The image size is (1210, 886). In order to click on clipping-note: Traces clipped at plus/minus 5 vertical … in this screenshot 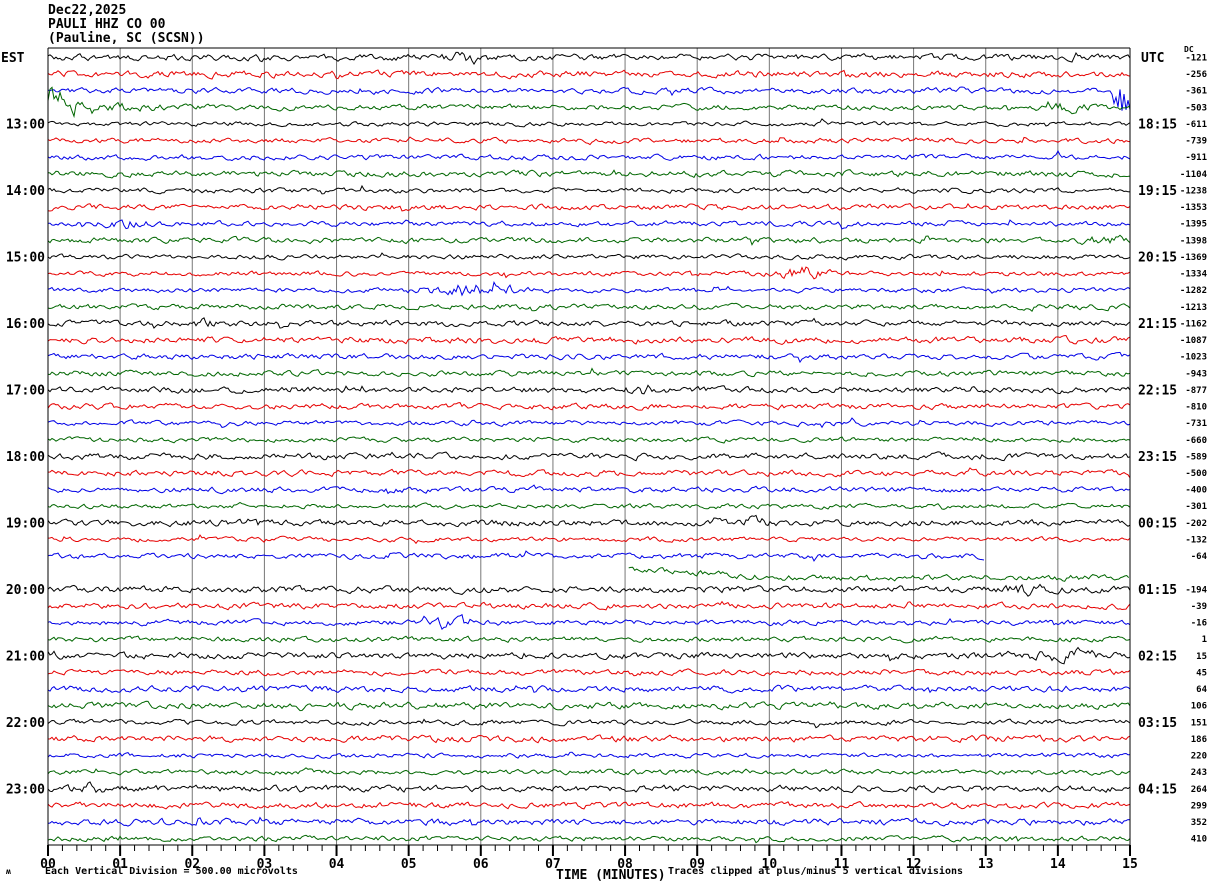, I will do `click(815, 871)`.